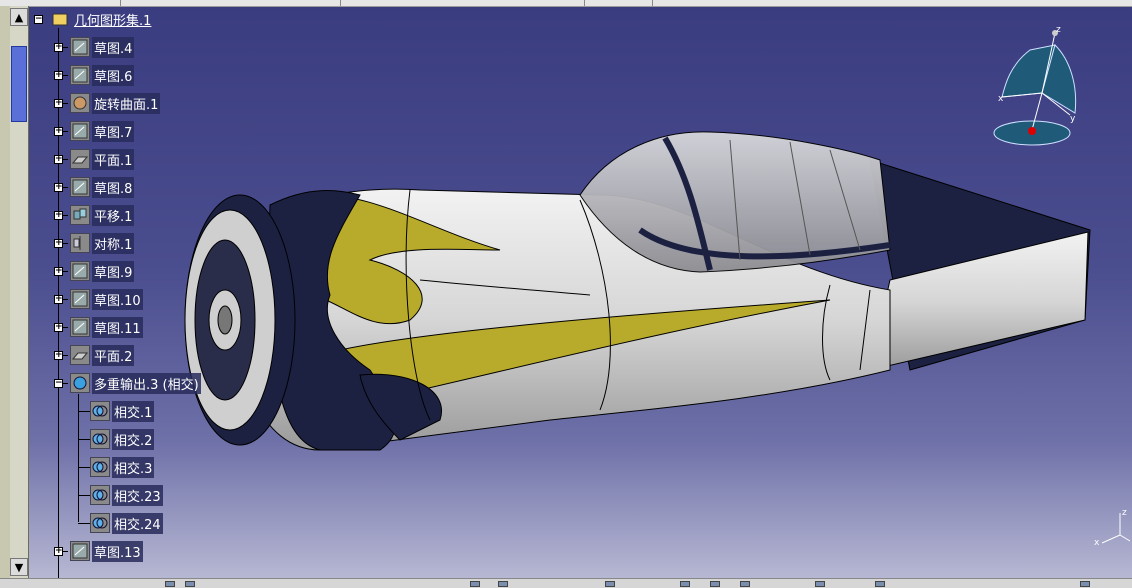 This screenshot has height=588, width=1132. What do you see at coordinates (126, 103) in the screenshot?
I see `tree-node-label: 旋转曲面.1` at bounding box center [126, 103].